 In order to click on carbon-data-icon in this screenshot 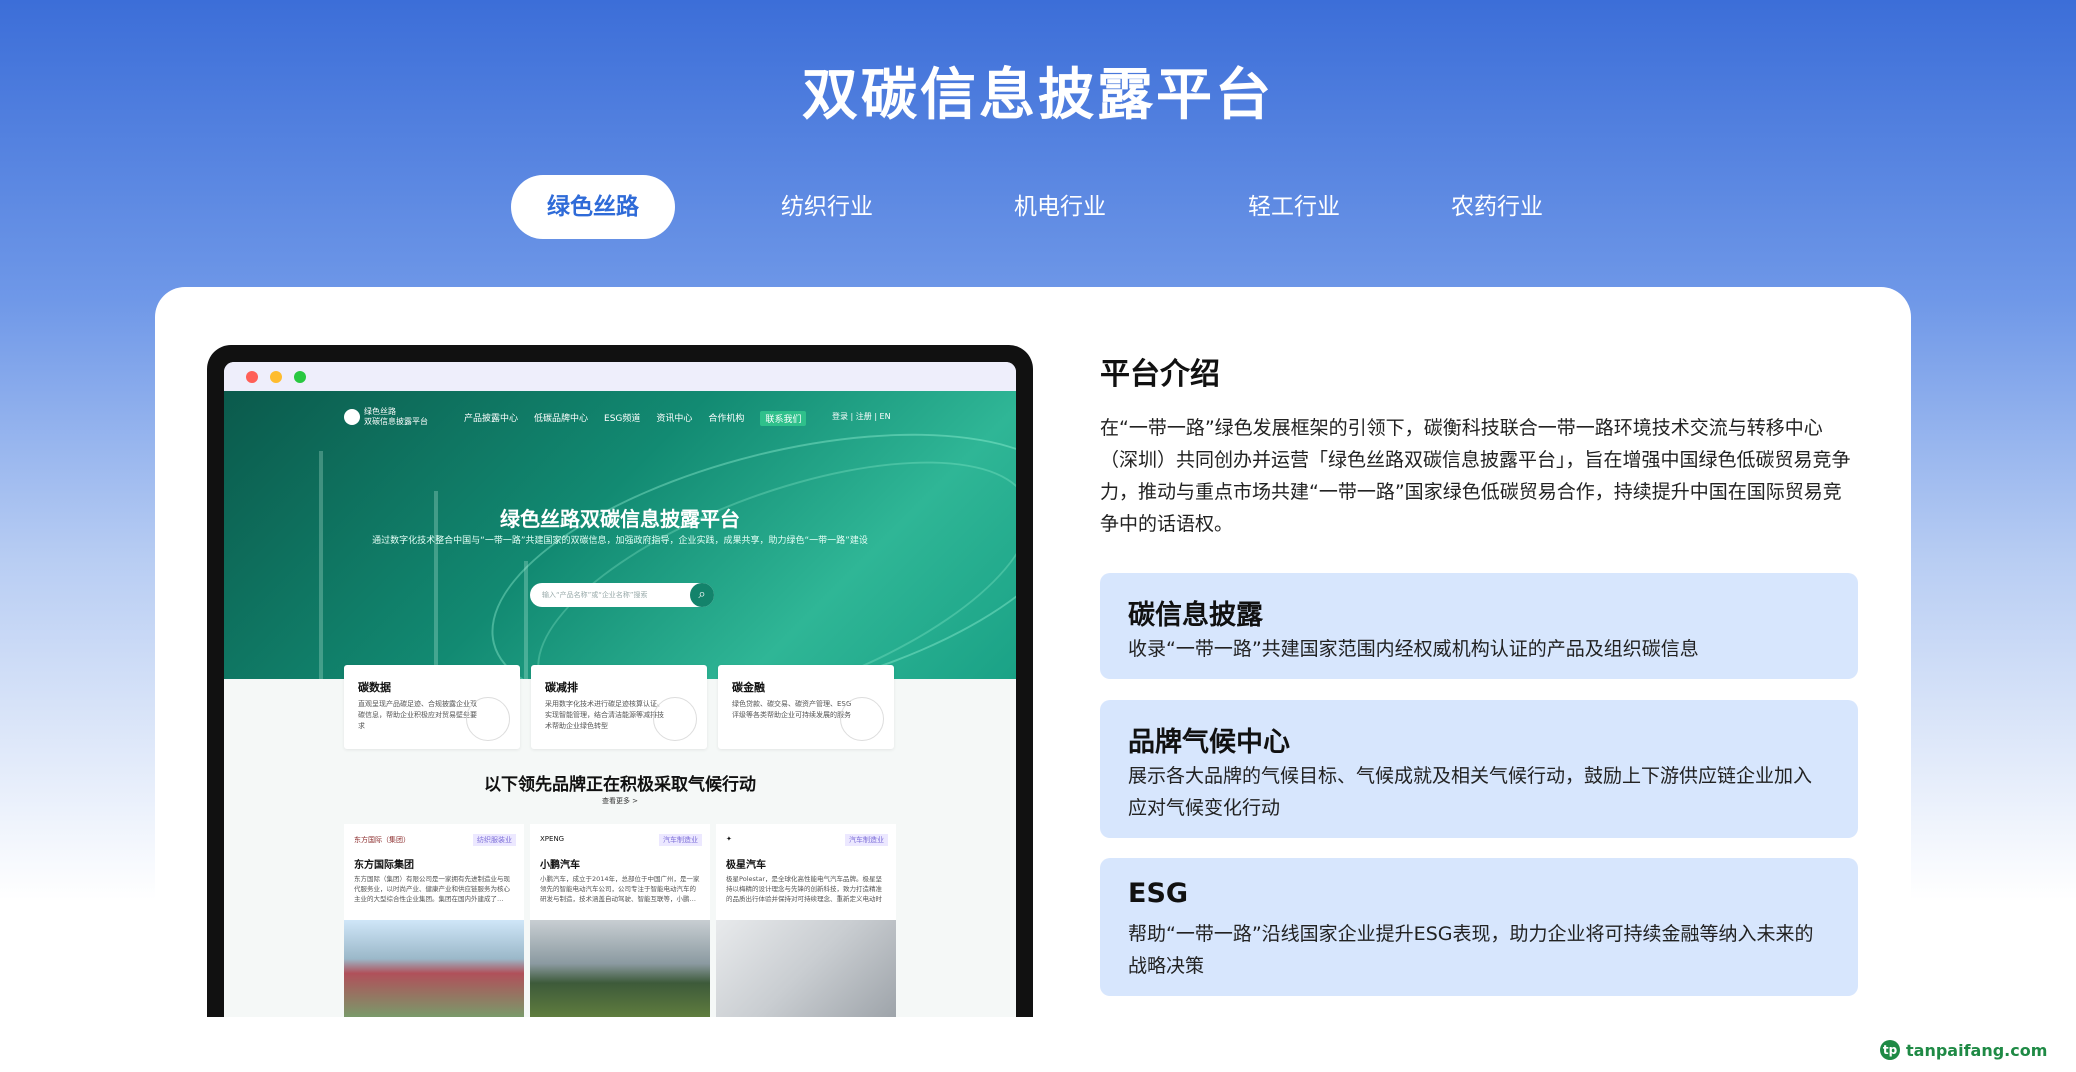, I will do `click(488, 719)`.